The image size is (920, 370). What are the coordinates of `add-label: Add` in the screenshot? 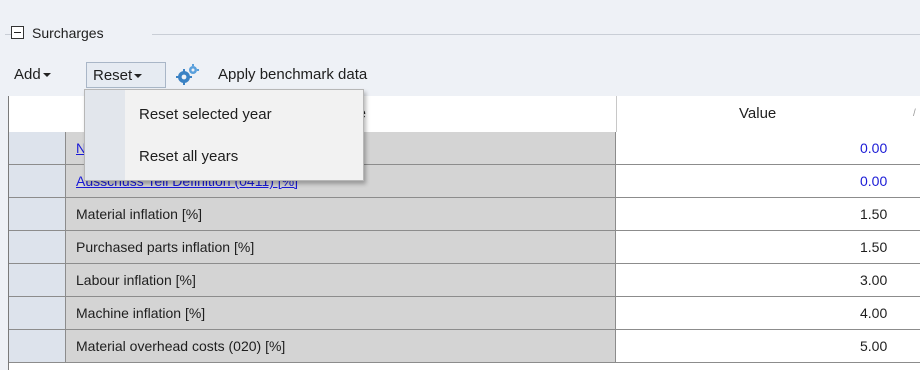 It's located at (27, 74).